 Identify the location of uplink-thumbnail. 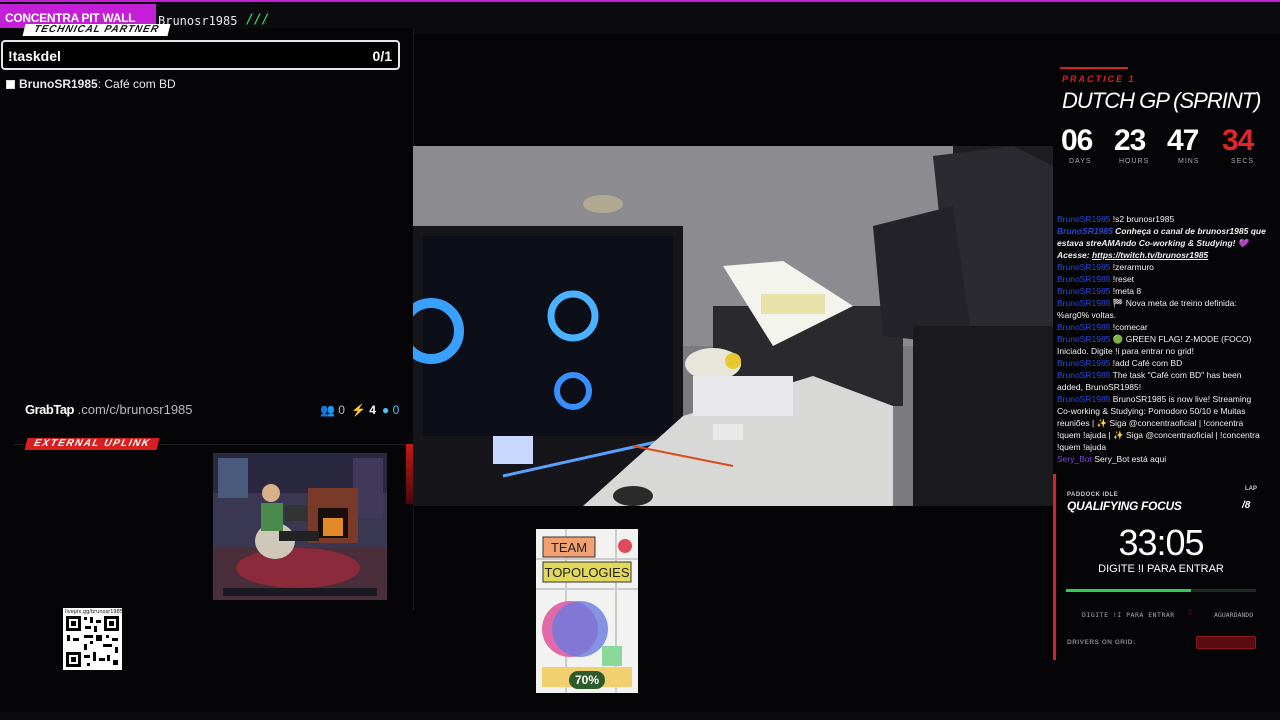
(300, 526).